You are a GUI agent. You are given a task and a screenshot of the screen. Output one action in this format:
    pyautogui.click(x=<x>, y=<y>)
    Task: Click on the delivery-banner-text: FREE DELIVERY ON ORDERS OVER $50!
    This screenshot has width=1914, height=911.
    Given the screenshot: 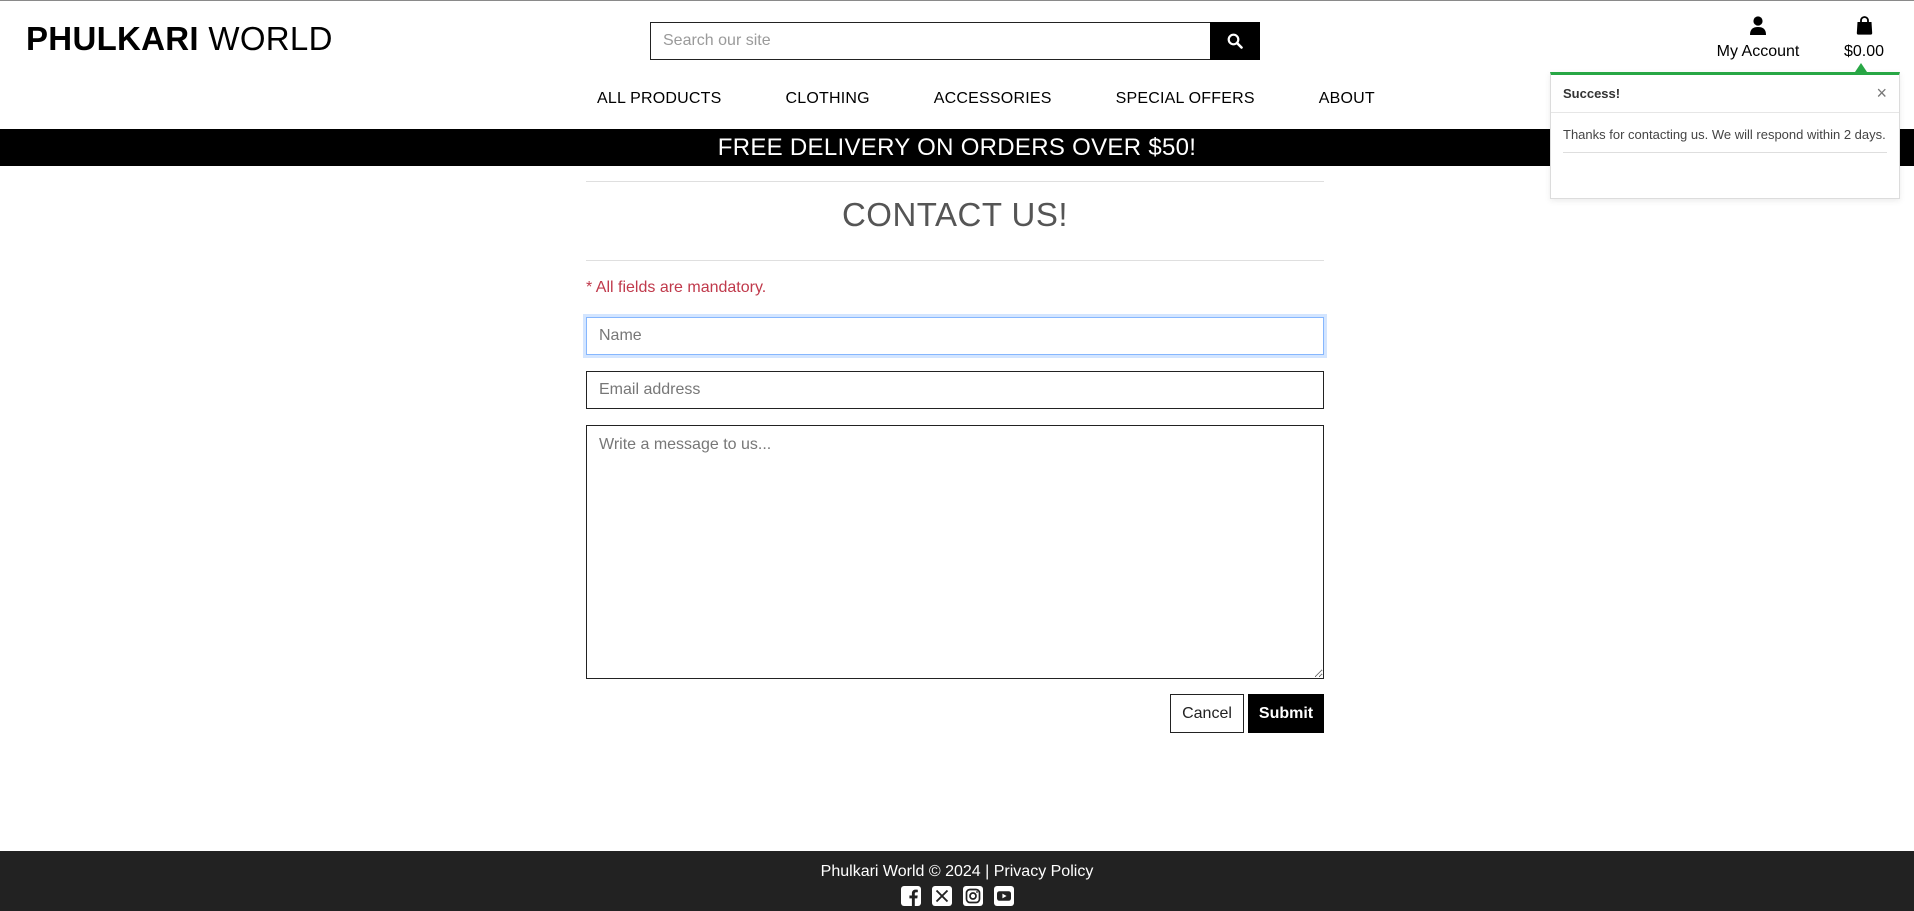 What is the action you would take?
    pyautogui.click(x=957, y=147)
    